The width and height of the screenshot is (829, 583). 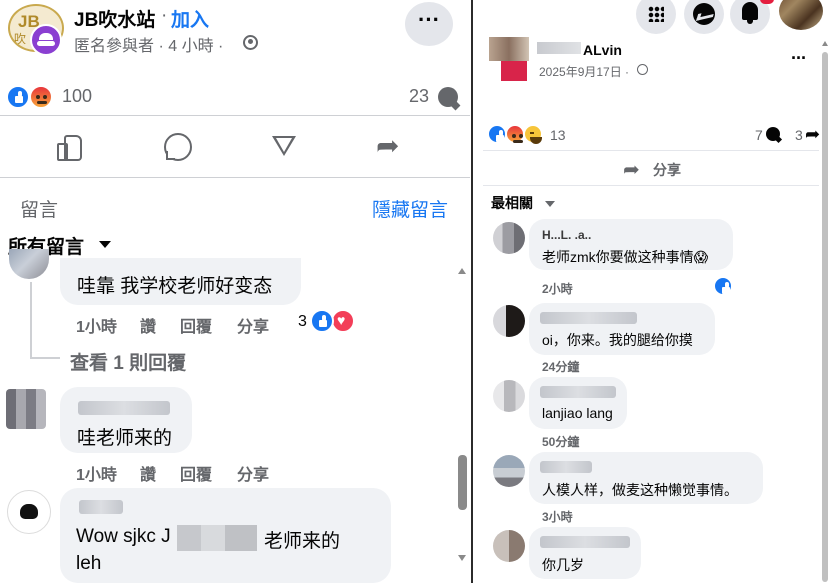 What do you see at coordinates (302, 541) in the screenshot?
I see `comment-text: 老师来的` at bounding box center [302, 541].